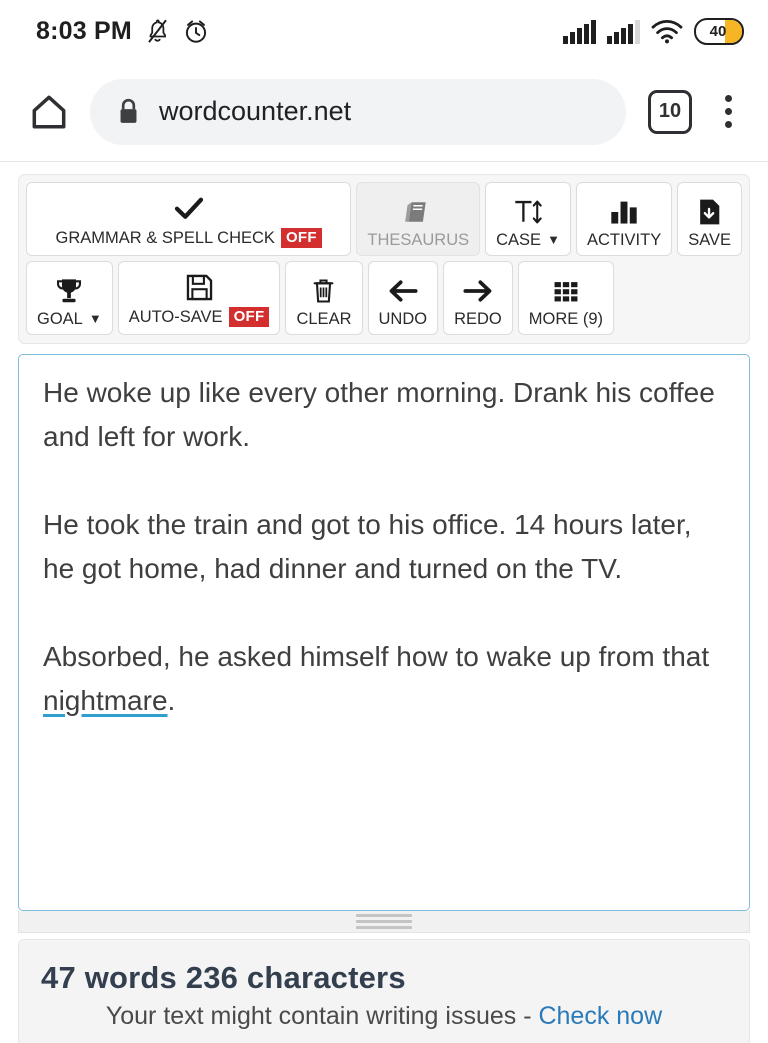  What do you see at coordinates (579, 31) in the screenshot?
I see `signal-bars-icon` at bounding box center [579, 31].